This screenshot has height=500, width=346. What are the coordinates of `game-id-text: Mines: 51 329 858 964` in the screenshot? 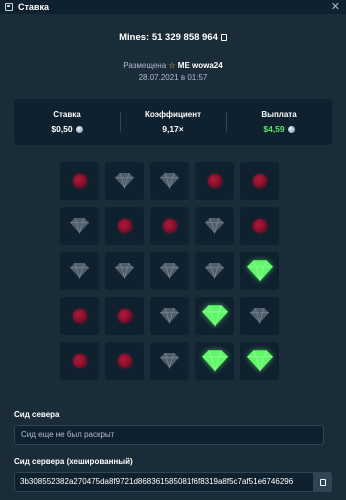 It's located at (168, 37).